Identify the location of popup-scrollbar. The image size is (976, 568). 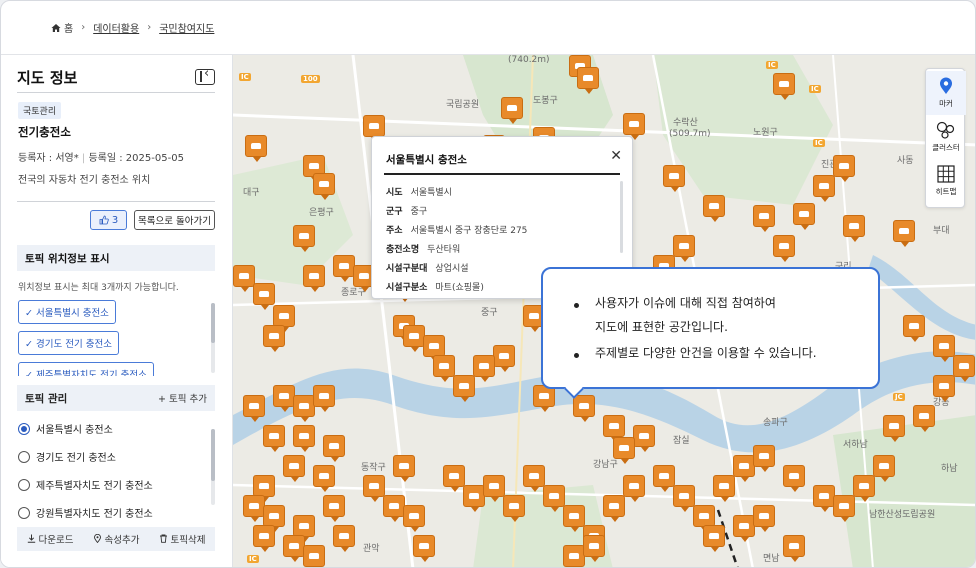
(621, 217).